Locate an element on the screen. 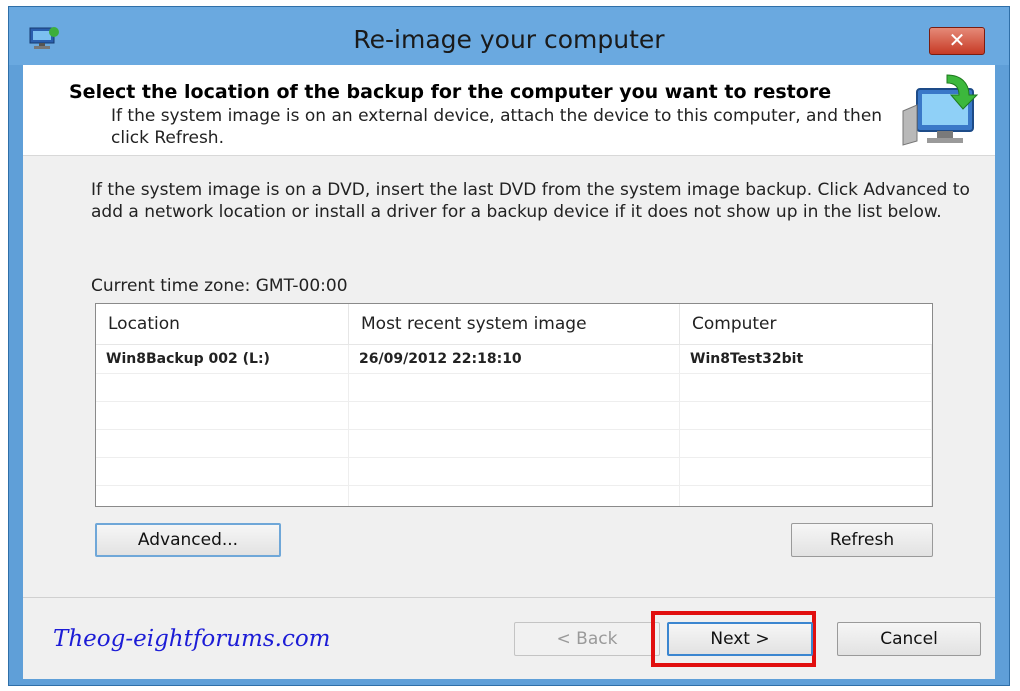  column-header-computer: Computer is located at coordinates (806, 324).